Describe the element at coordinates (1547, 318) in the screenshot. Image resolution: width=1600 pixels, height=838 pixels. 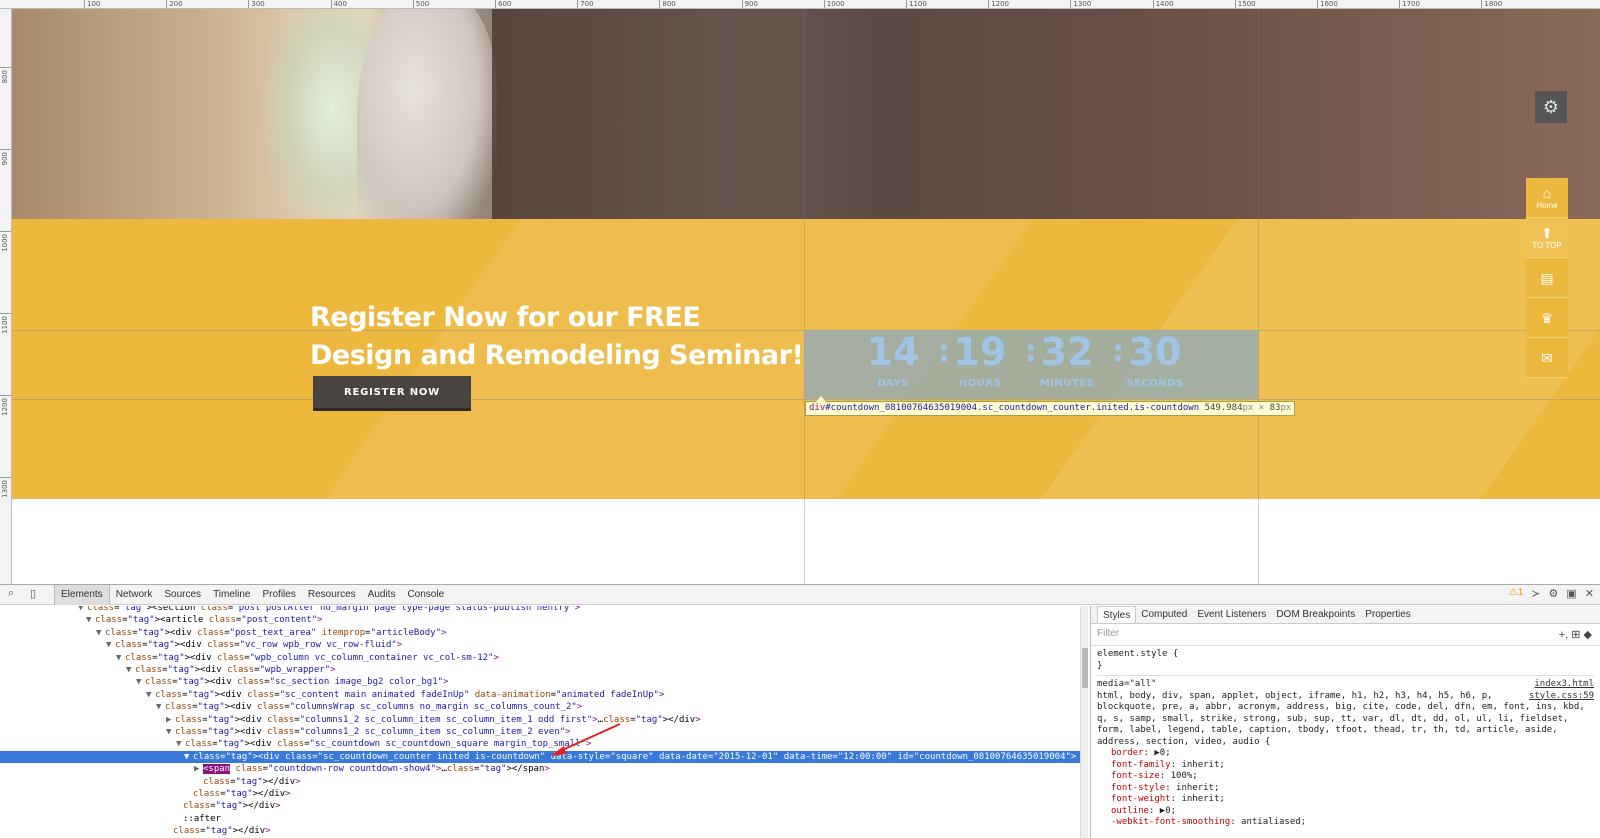
I see `side-nav-trophy: ♛` at that location.